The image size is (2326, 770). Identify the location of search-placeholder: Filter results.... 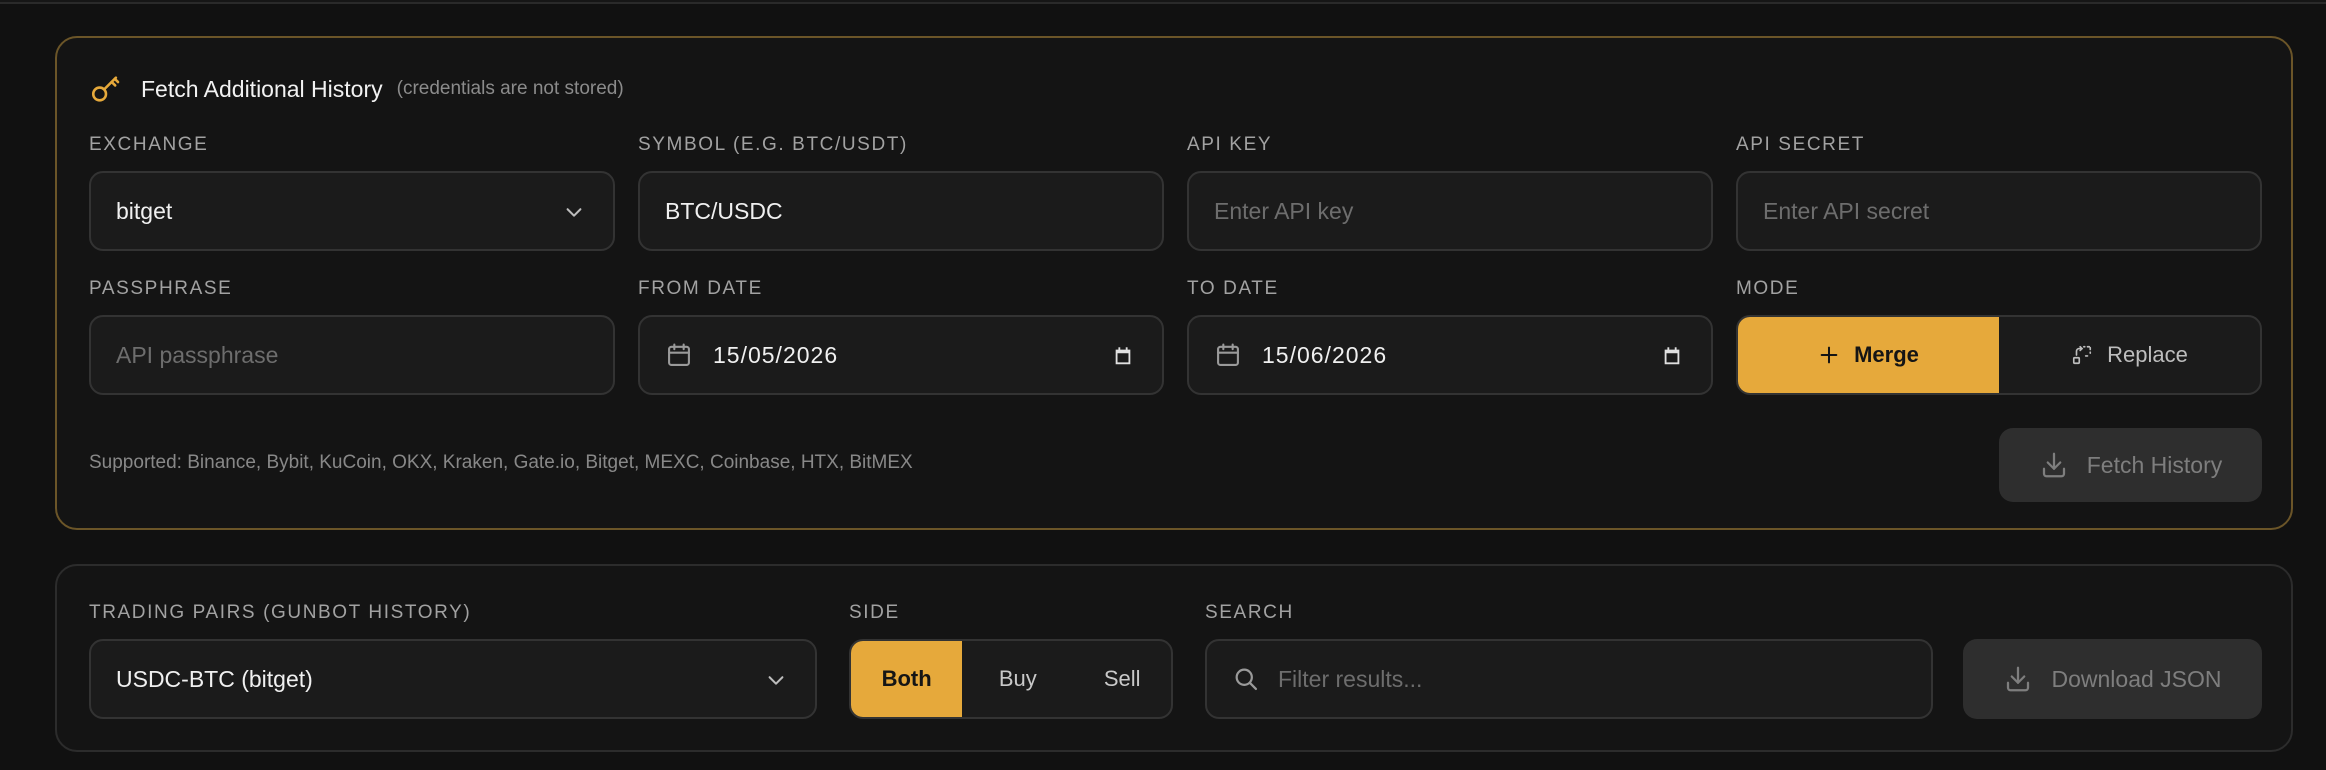
(1350, 678).